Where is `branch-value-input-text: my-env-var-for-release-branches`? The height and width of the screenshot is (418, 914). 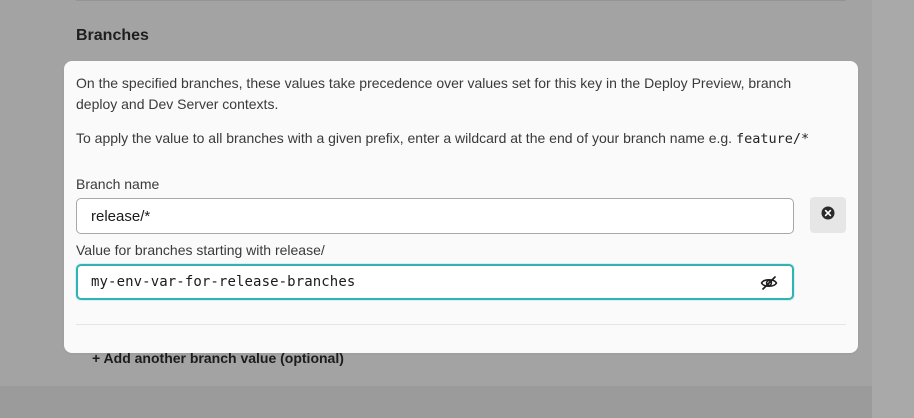
branch-value-input-text: my-env-var-for-release-branches is located at coordinates (223, 282).